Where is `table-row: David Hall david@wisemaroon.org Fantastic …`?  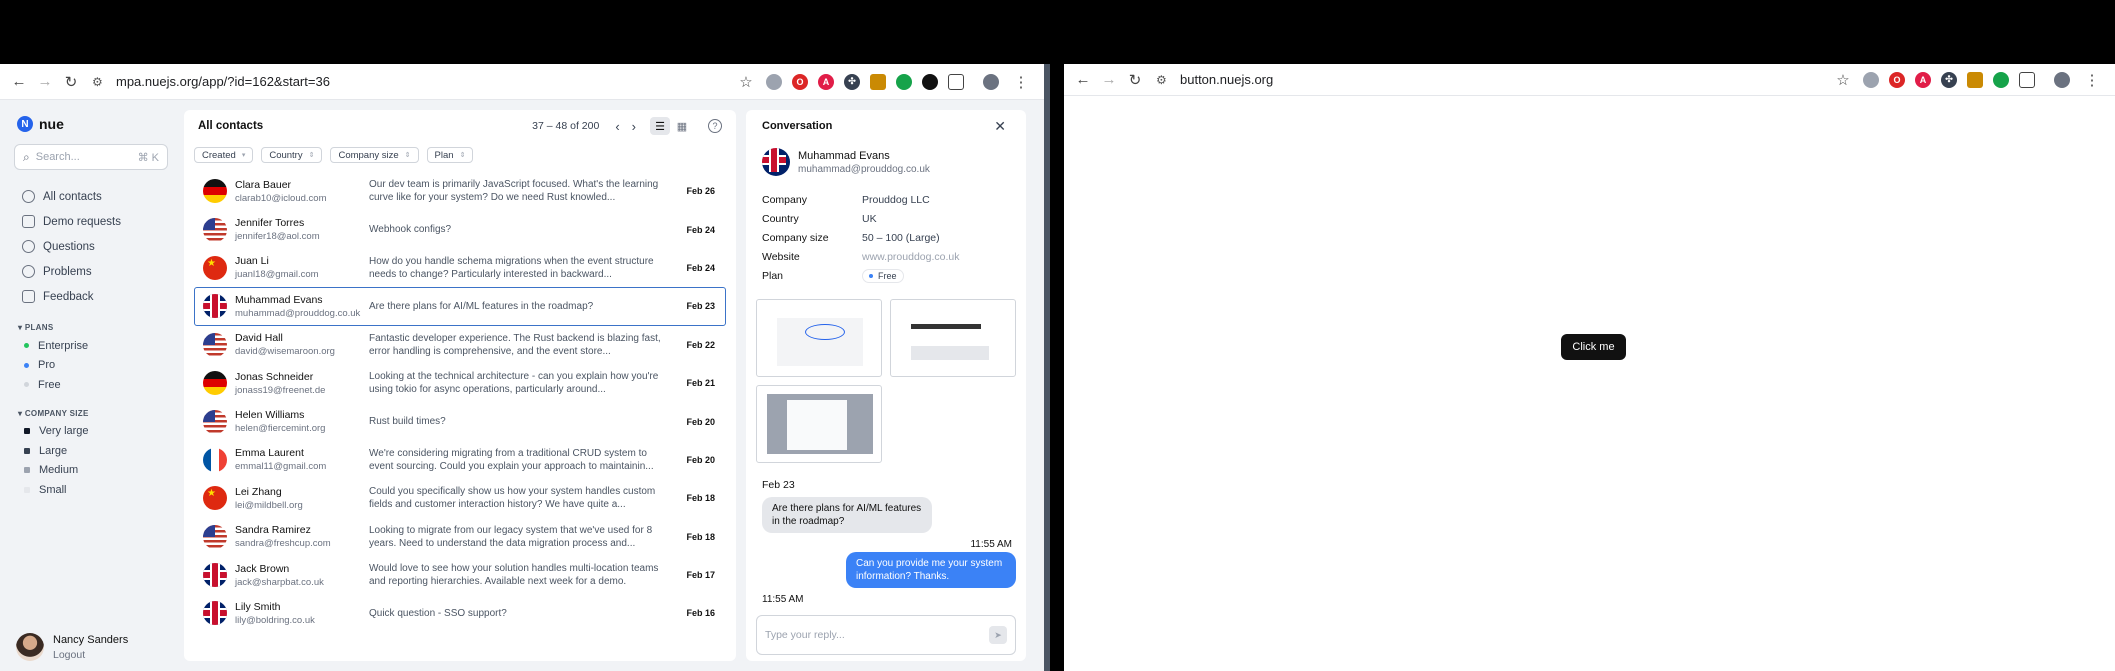
table-row: David Hall david@wisemaroon.org Fantastic … is located at coordinates (460, 345).